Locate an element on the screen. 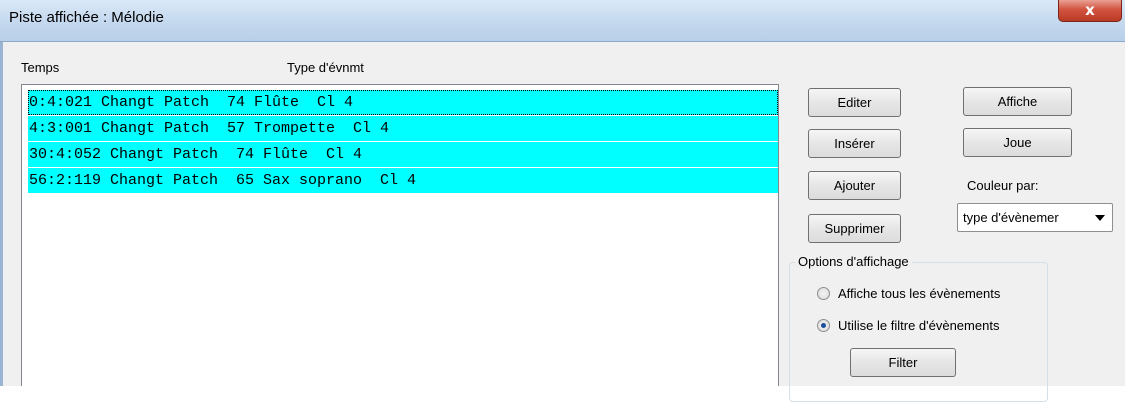 This screenshot has width=1125, height=402. filter-button: Filter is located at coordinates (903, 362).